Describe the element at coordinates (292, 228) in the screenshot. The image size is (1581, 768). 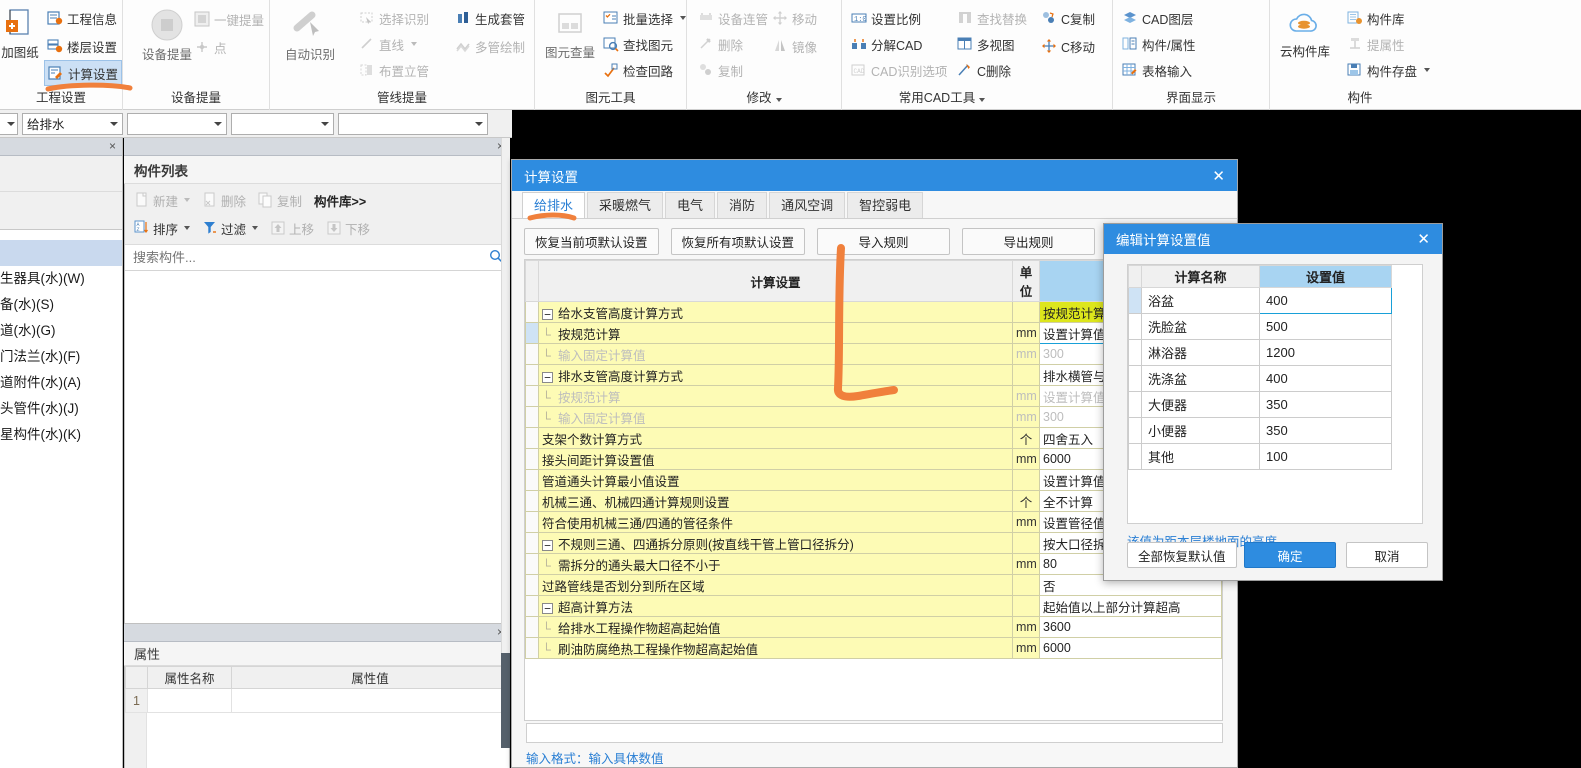
I see `move-up-button: 上移` at that location.